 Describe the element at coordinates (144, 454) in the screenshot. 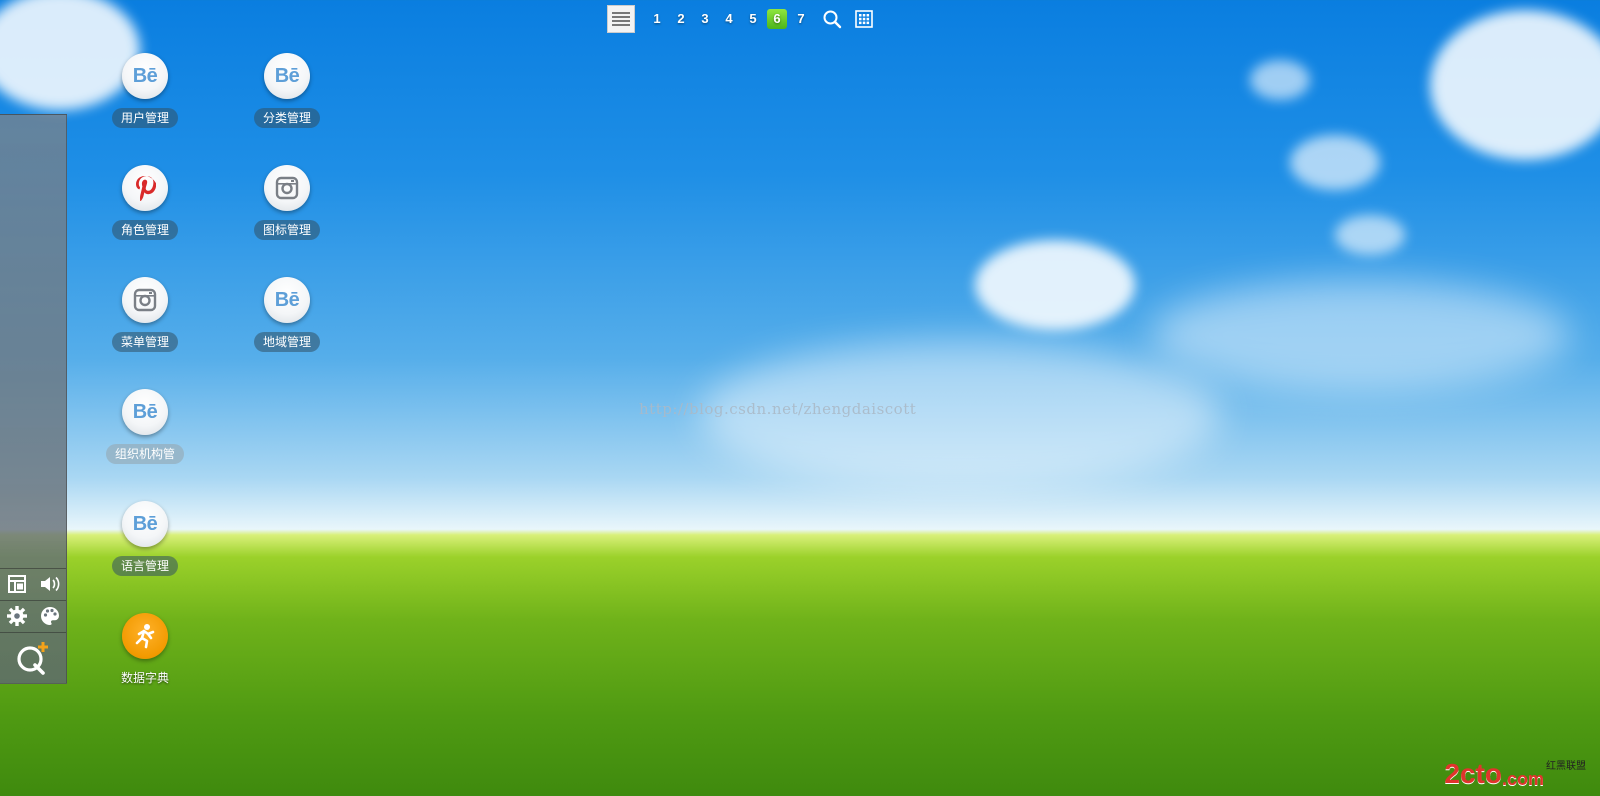

I see `app-label: 组织机构管` at that location.